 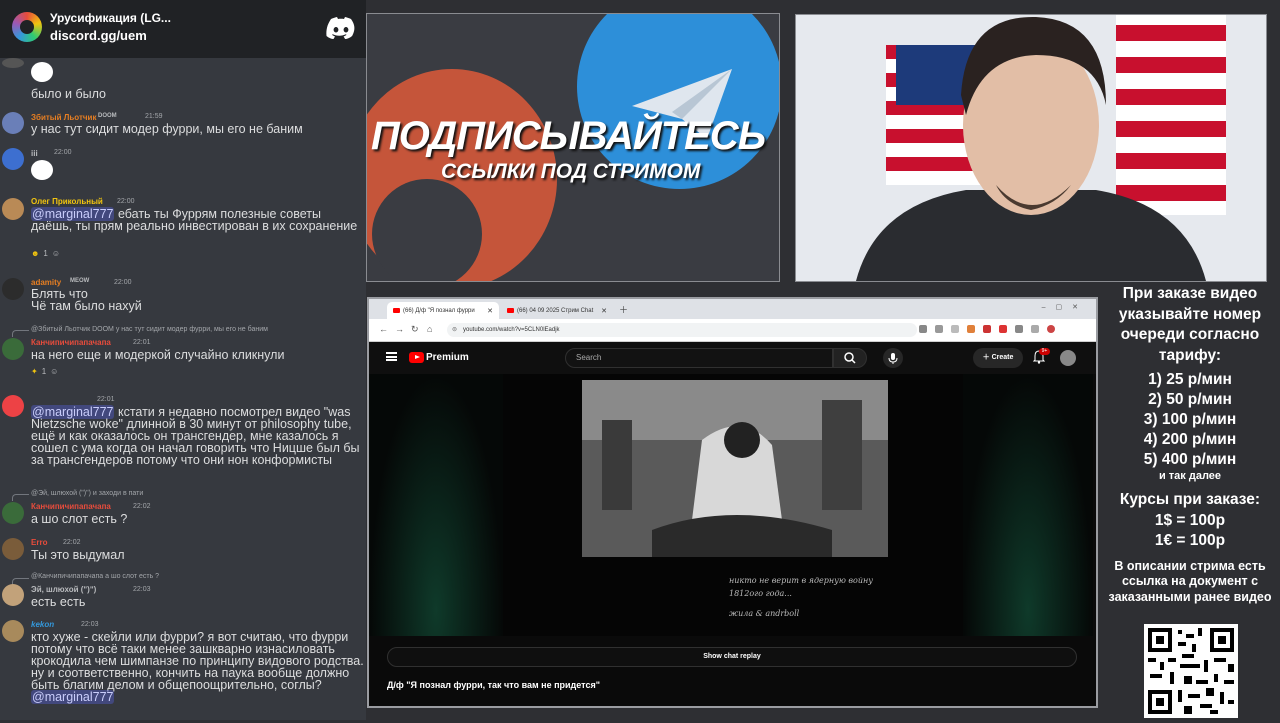 What do you see at coordinates (955, 329) in the screenshot?
I see `star-icon` at bounding box center [955, 329].